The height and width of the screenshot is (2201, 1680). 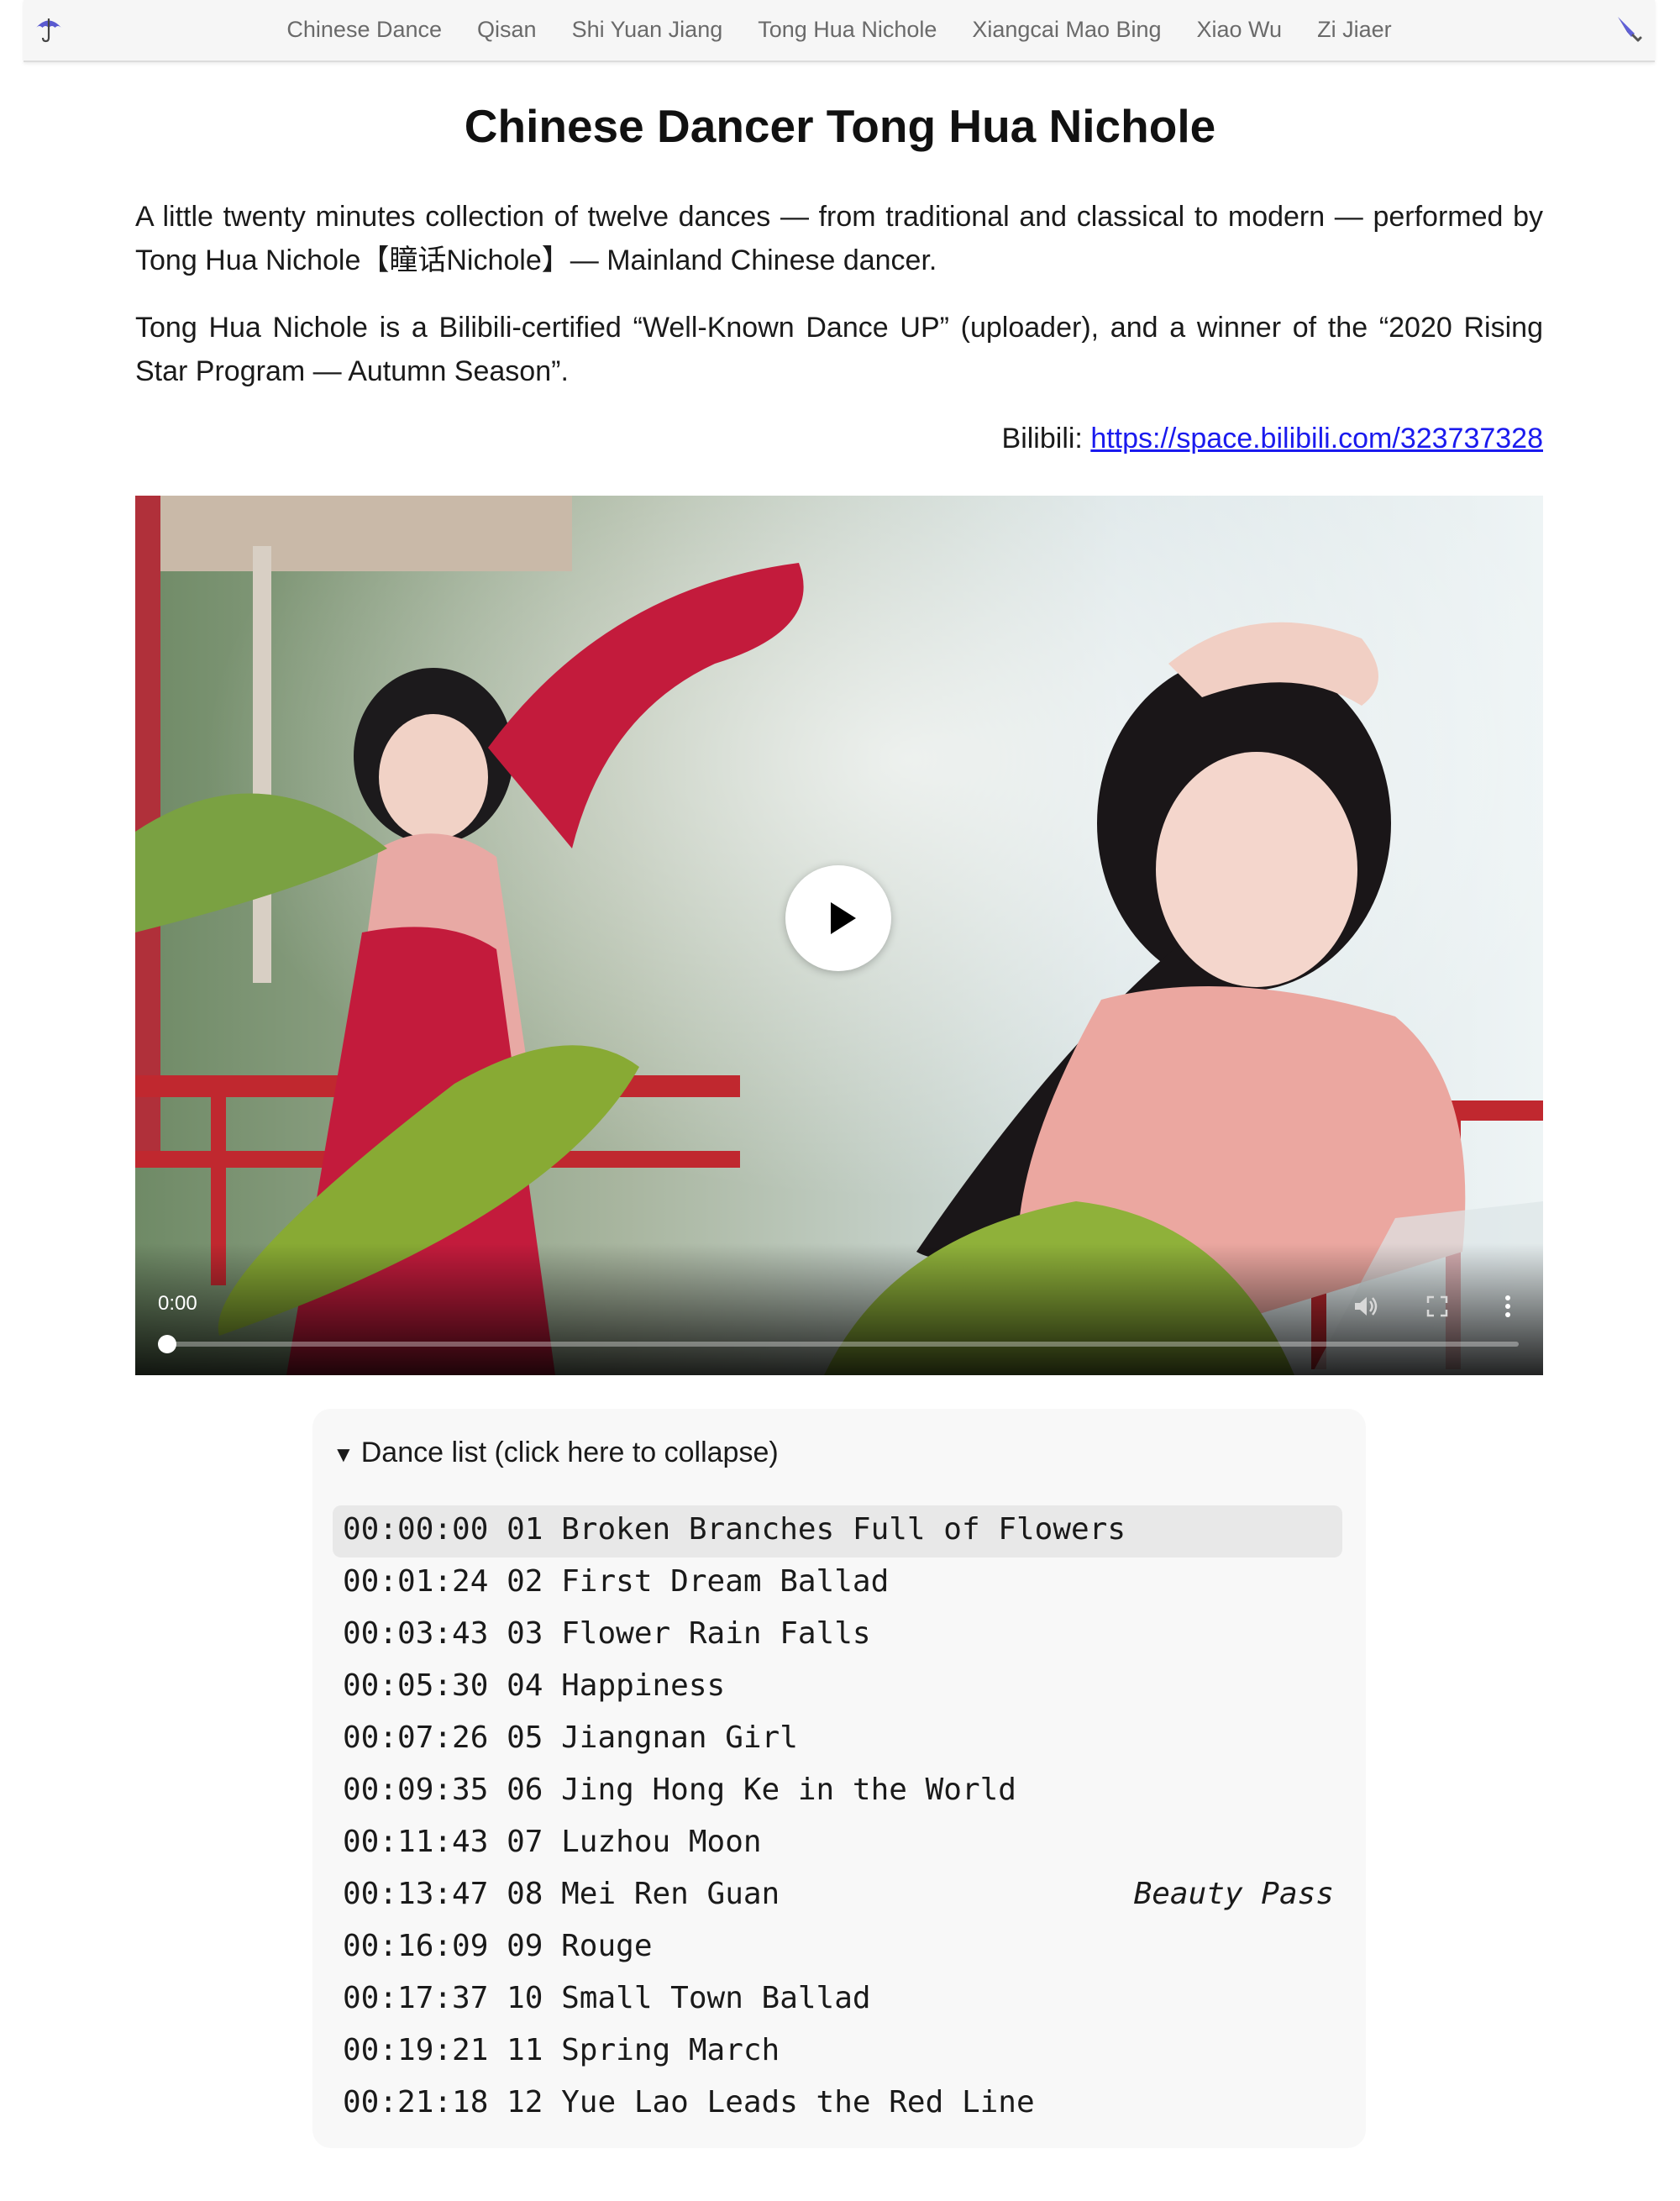 I want to click on dance-title: Mei Ren Guan, so click(x=670, y=1894).